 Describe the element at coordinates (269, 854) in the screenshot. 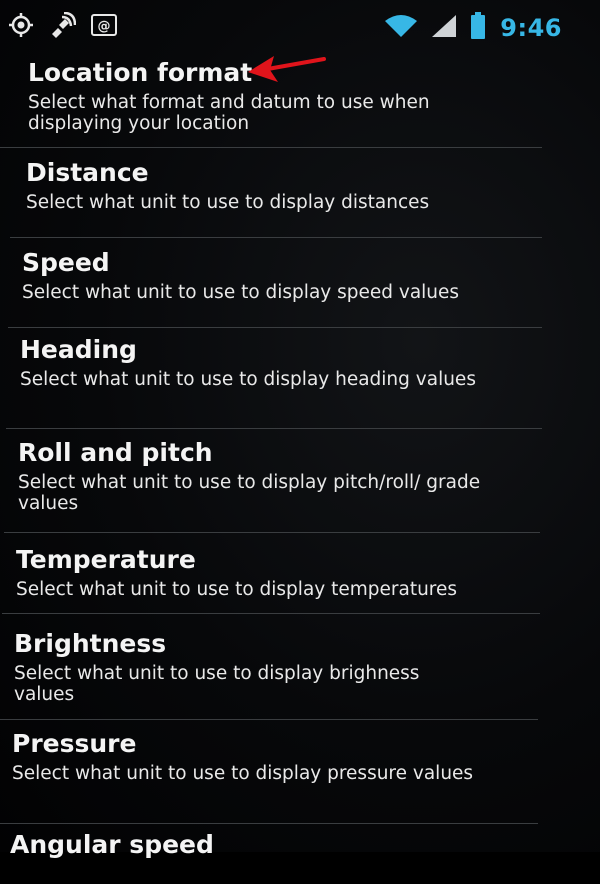

I see `setting-angular-speed: Angular speed` at that location.